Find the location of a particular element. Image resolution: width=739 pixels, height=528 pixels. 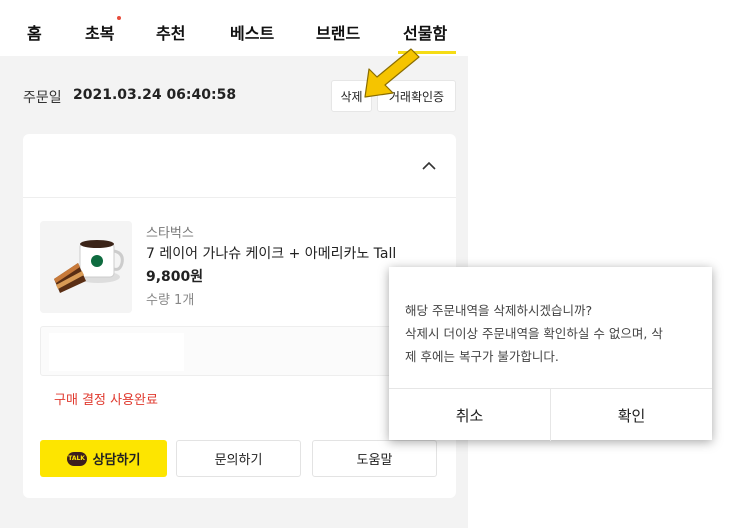

tab-gift-box: 선물함 is located at coordinates (425, 32).